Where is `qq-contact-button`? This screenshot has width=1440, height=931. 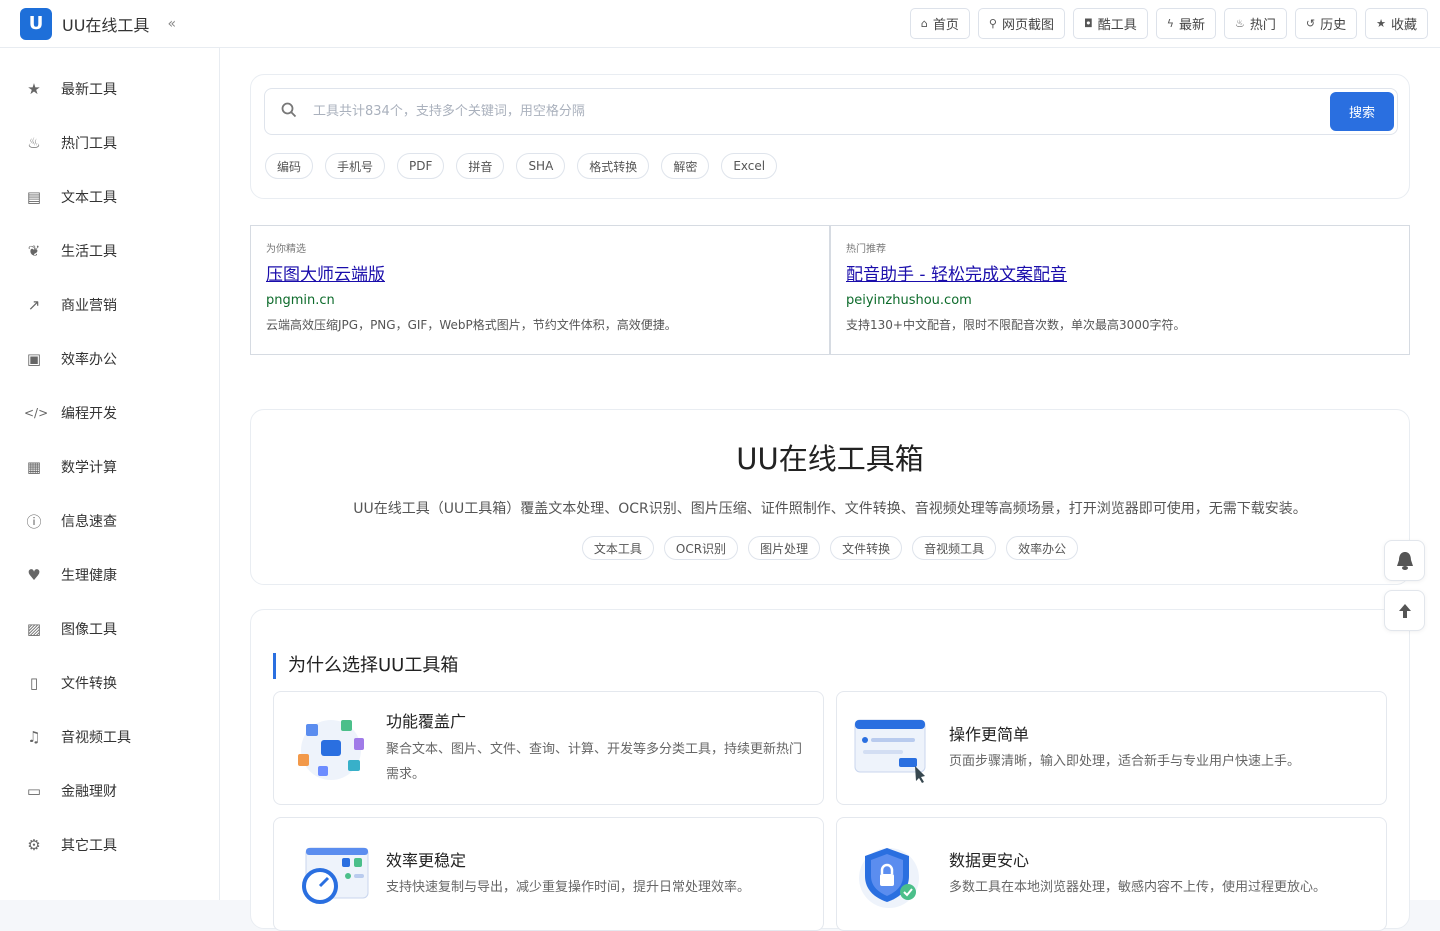
qq-contact-button is located at coordinates (1404, 560).